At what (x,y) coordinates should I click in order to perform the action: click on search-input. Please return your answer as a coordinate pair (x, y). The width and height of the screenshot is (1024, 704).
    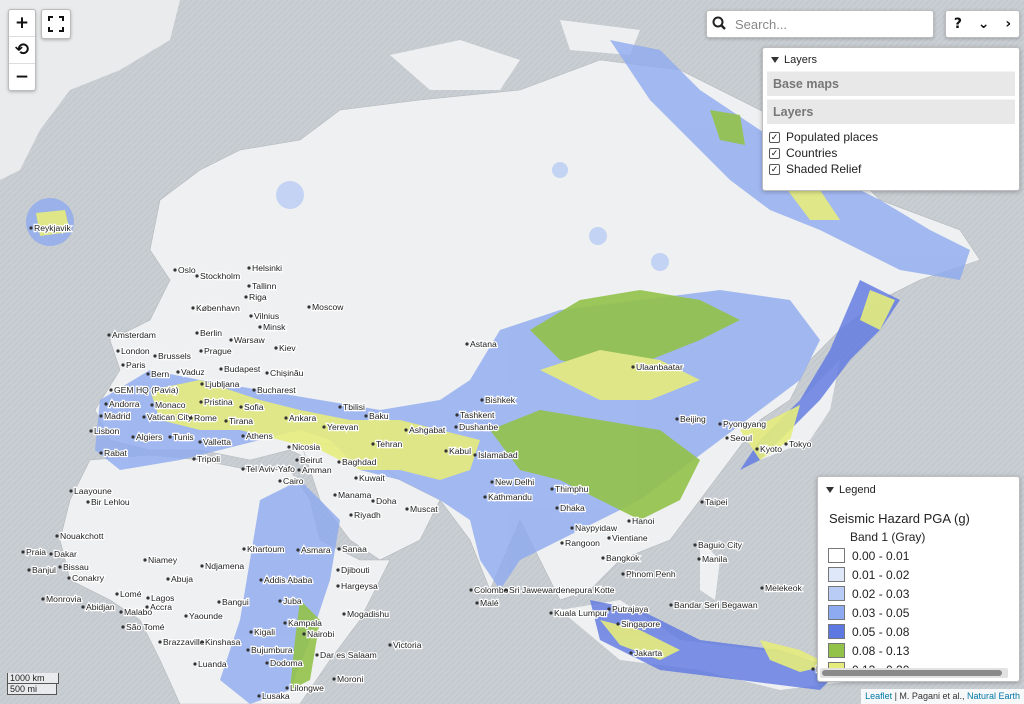
    Looking at the image, I should click on (825, 24).